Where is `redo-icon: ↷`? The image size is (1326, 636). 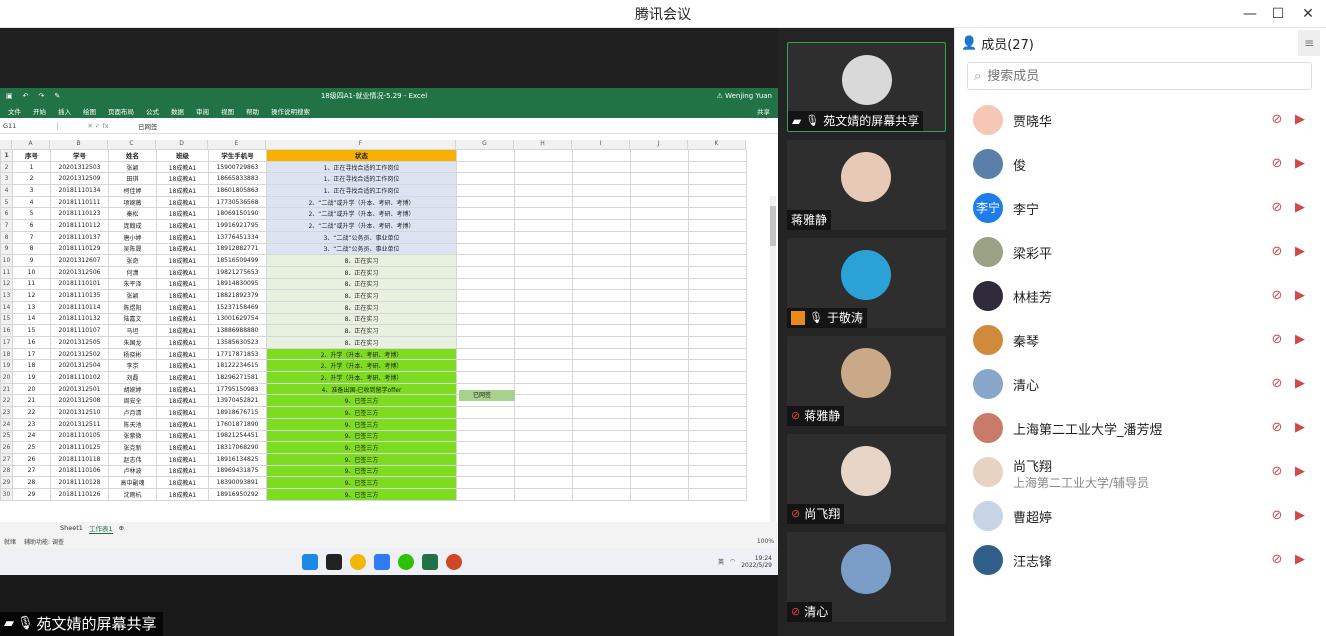
redo-icon: ↷ is located at coordinates (42, 96).